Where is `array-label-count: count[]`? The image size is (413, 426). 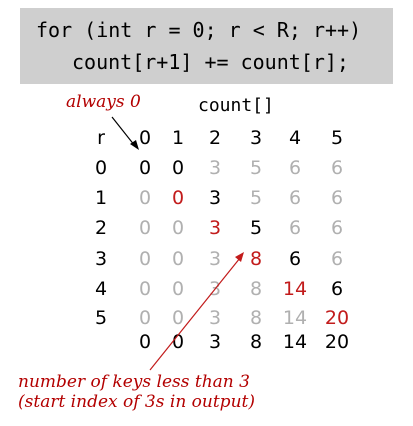
array-label-count: count[] is located at coordinates (236, 105).